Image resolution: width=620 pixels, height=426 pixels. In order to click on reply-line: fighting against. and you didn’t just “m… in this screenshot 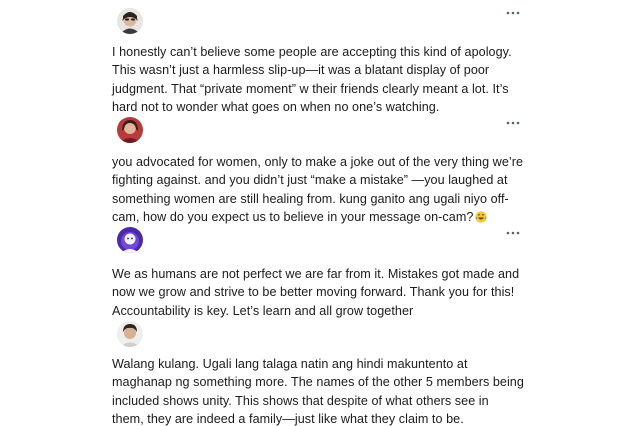, I will do `click(310, 180)`.